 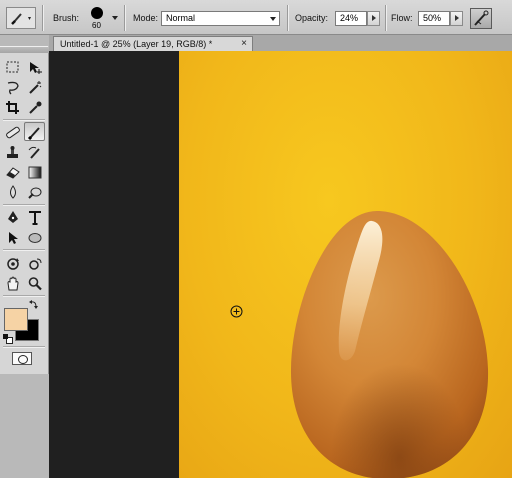 I want to click on move-tool-icon, so click(x=36, y=68).